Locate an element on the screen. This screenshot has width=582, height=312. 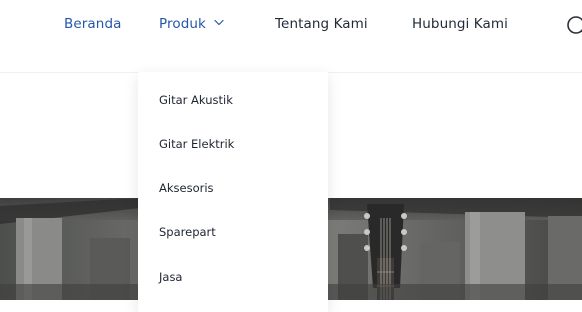
nav-item-hubungi-kami: Hubungi Kami is located at coordinates (460, 24).